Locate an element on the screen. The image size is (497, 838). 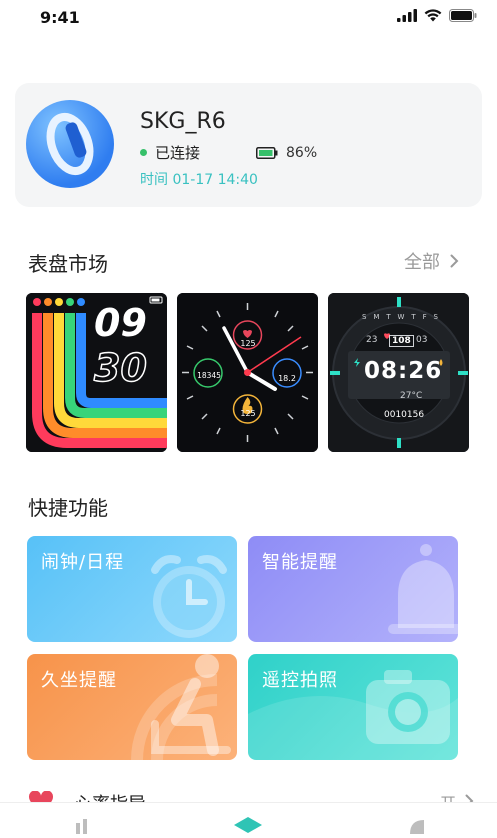
watch-face-2: 125 18345 18.2 125 is located at coordinates (247, 372).